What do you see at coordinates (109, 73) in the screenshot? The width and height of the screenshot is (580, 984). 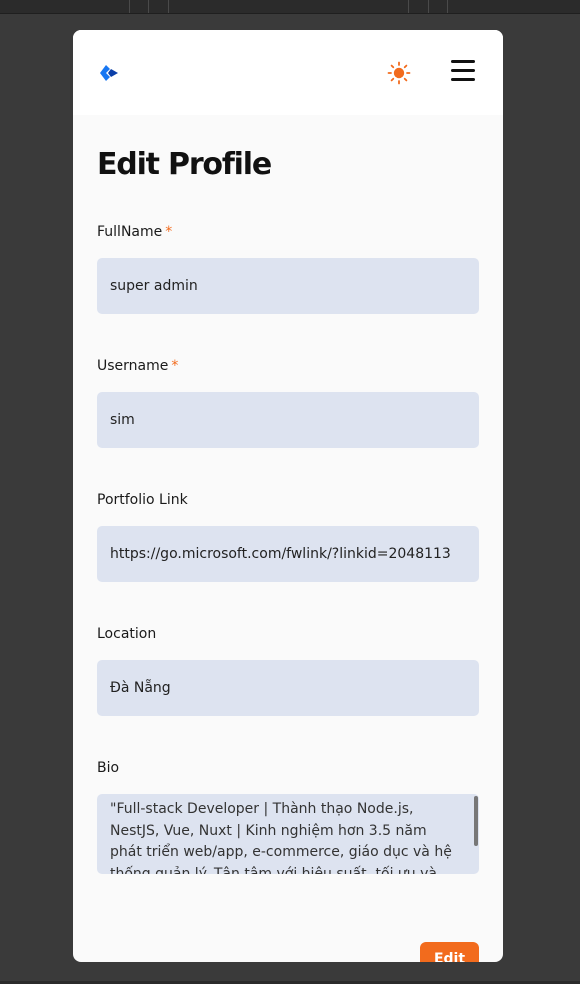 I see `brand-logo-icon` at bounding box center [109, 73].